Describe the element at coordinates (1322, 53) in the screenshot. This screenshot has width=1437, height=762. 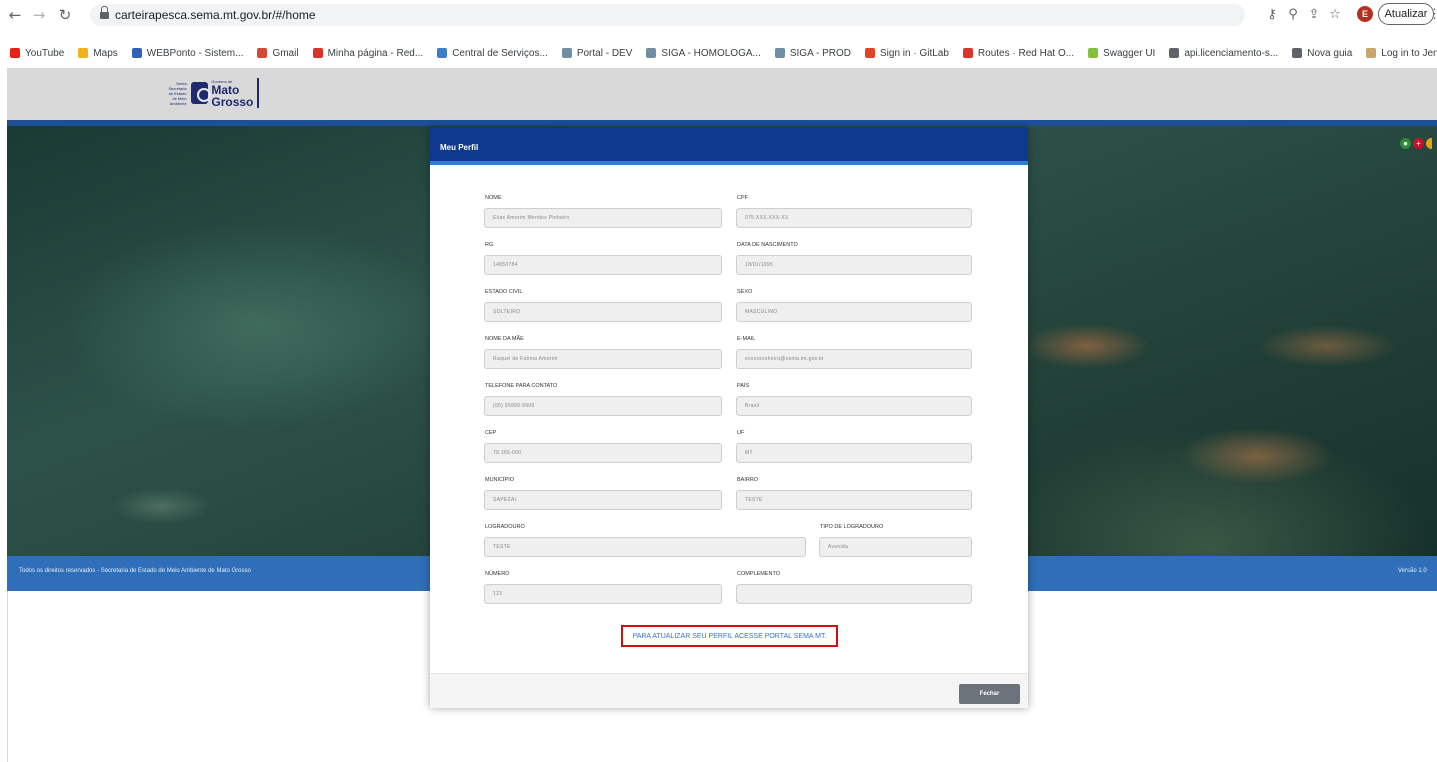
I see `bookmark-item: Nova guia` at that location.